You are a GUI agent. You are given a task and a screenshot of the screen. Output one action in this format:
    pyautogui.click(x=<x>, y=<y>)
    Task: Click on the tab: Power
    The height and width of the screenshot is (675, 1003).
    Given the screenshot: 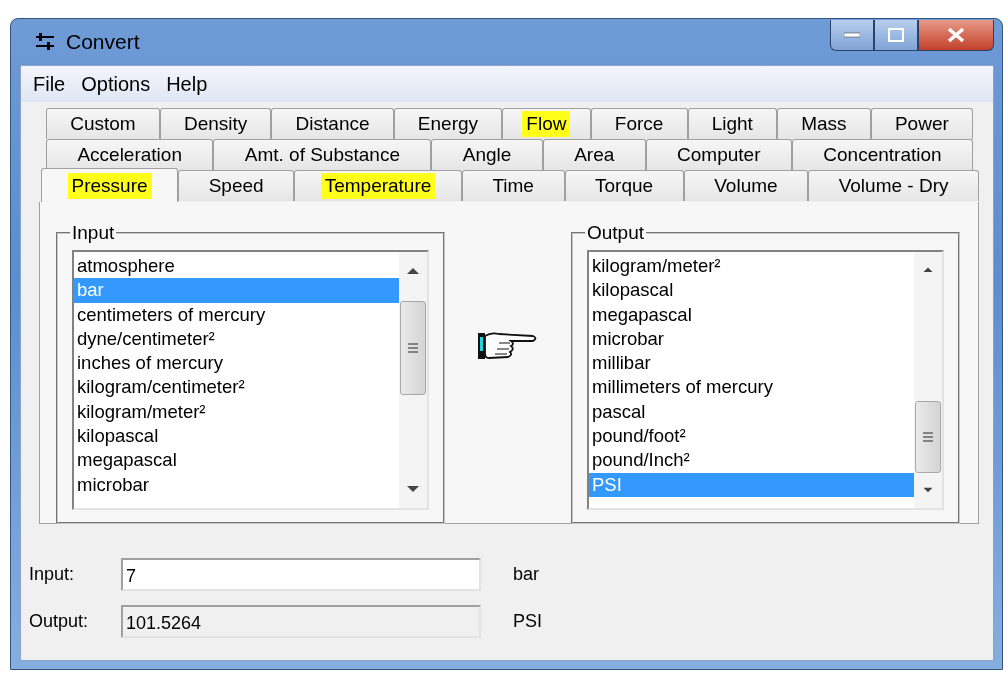 What is the action you would take?
    pyautogui.click(x=921, y=123)
    